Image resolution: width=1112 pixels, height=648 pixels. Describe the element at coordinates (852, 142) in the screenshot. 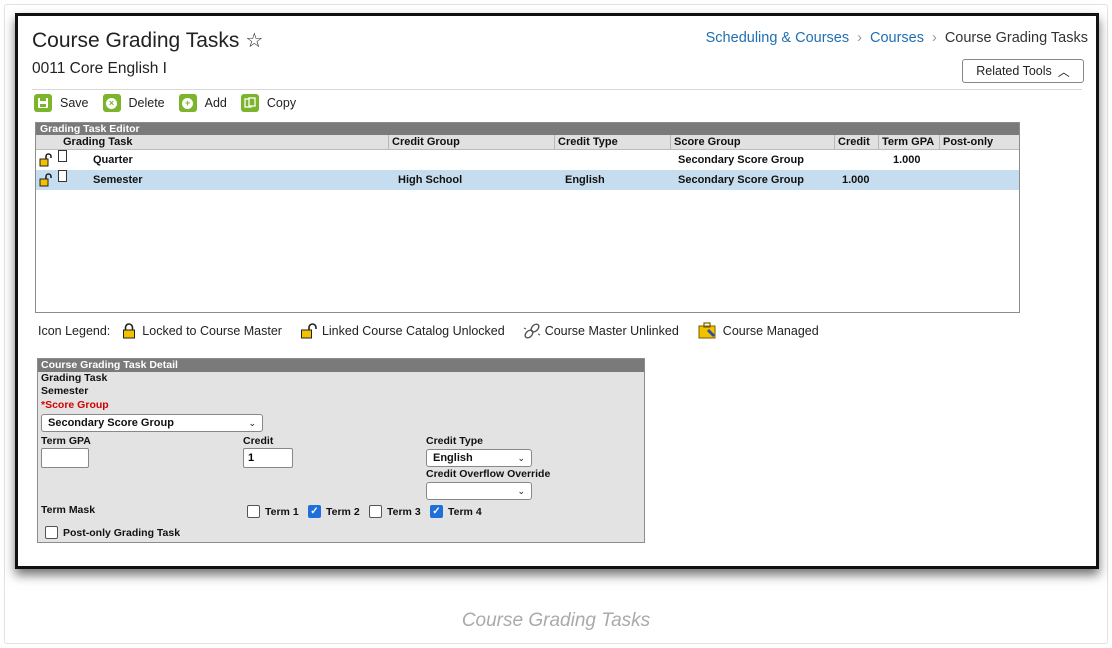

I see `column-credit: Credit` at that location.